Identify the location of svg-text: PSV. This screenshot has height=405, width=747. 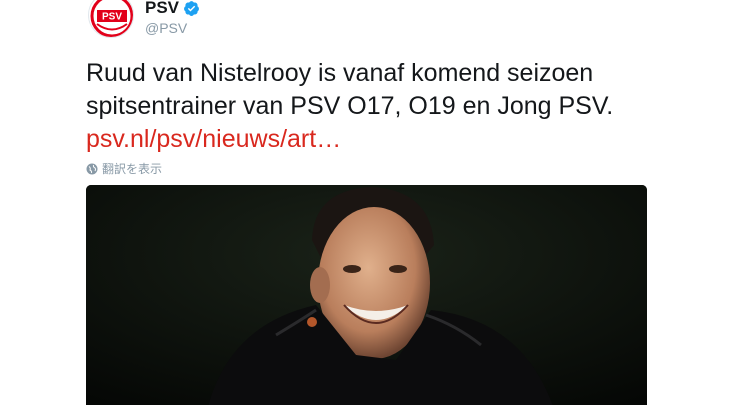
(112, 17).